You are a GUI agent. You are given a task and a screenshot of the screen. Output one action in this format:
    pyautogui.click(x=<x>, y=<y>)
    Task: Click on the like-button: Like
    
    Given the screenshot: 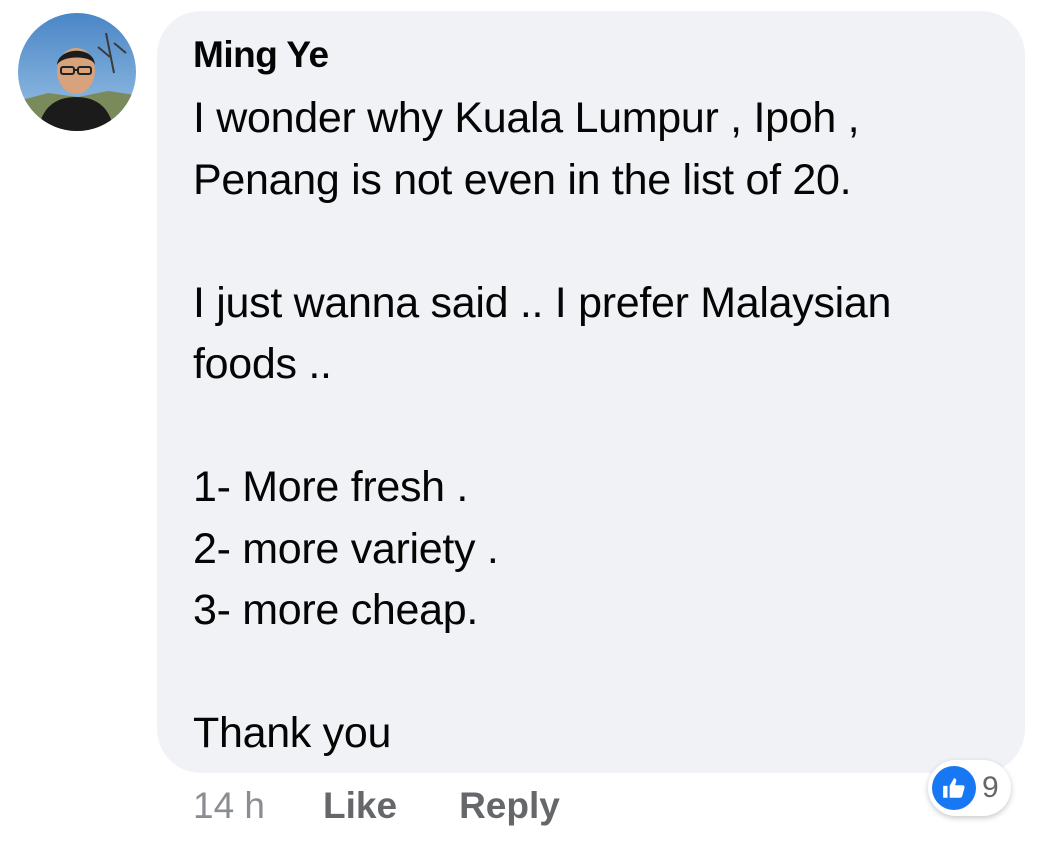 What is the action you would take?
    pyautogui.click(x=360, y=806)
    